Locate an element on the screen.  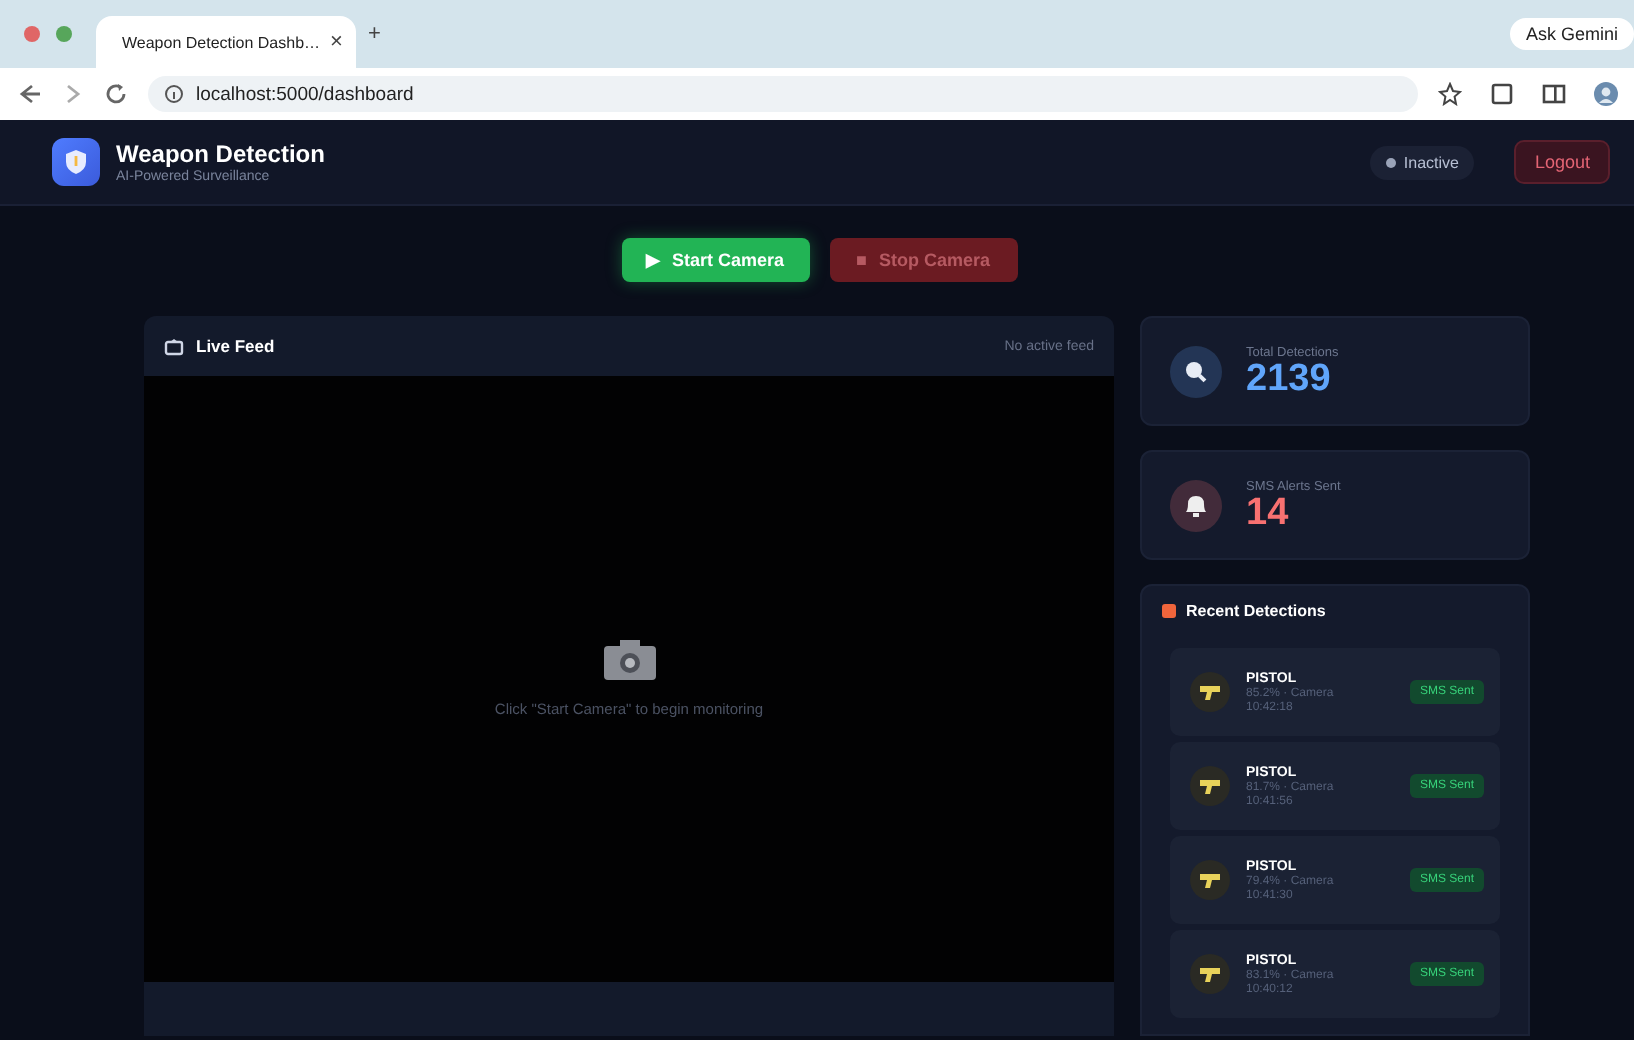
close-window-icon is located at coordinates (32, 34).